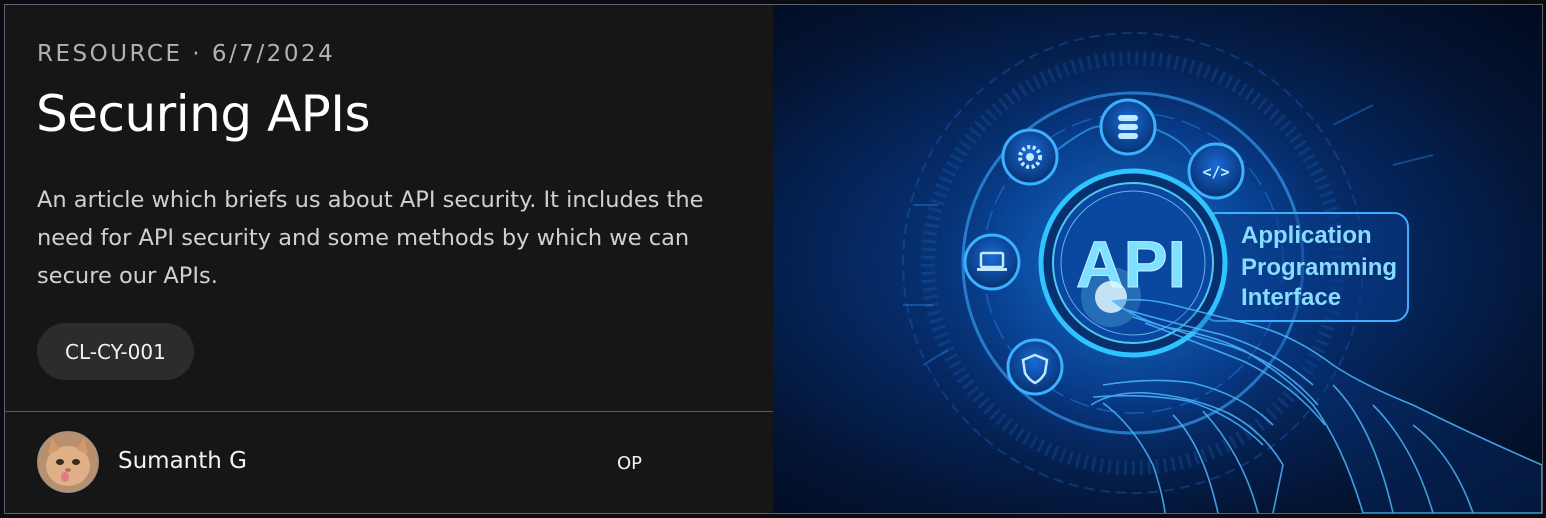 The width and height of the screenshot is (1546, 518). I want to click on gear-icon, so click(1030, 157).